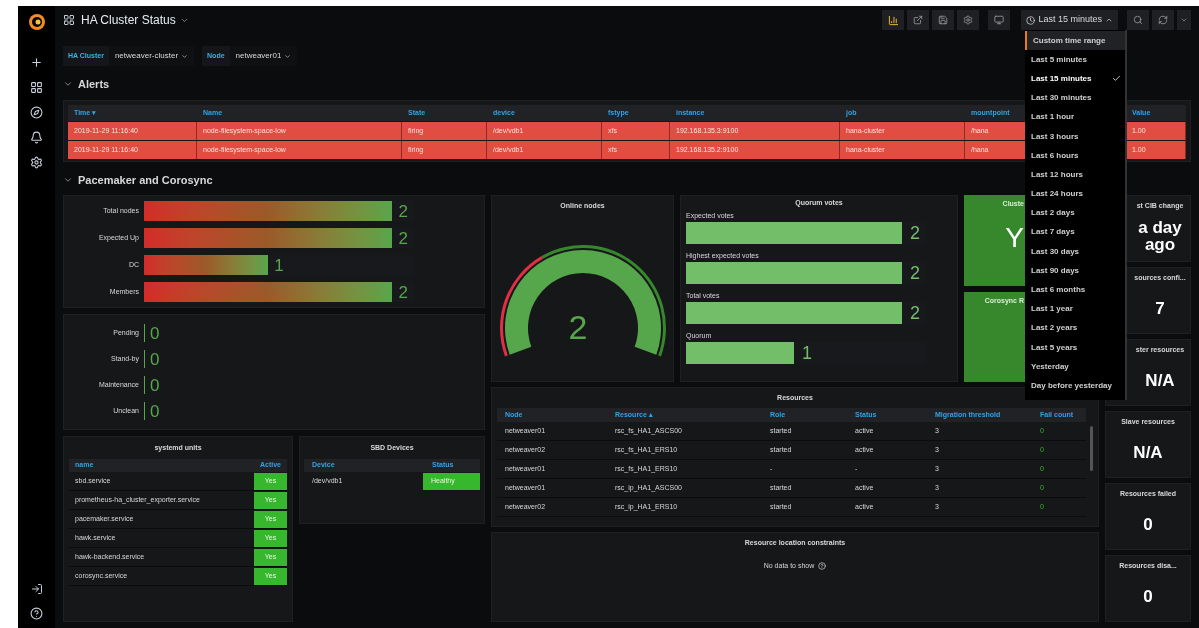 This screenshot has height=628, width=1199. I want to click on bar-chart-icon, so click(893, 20).